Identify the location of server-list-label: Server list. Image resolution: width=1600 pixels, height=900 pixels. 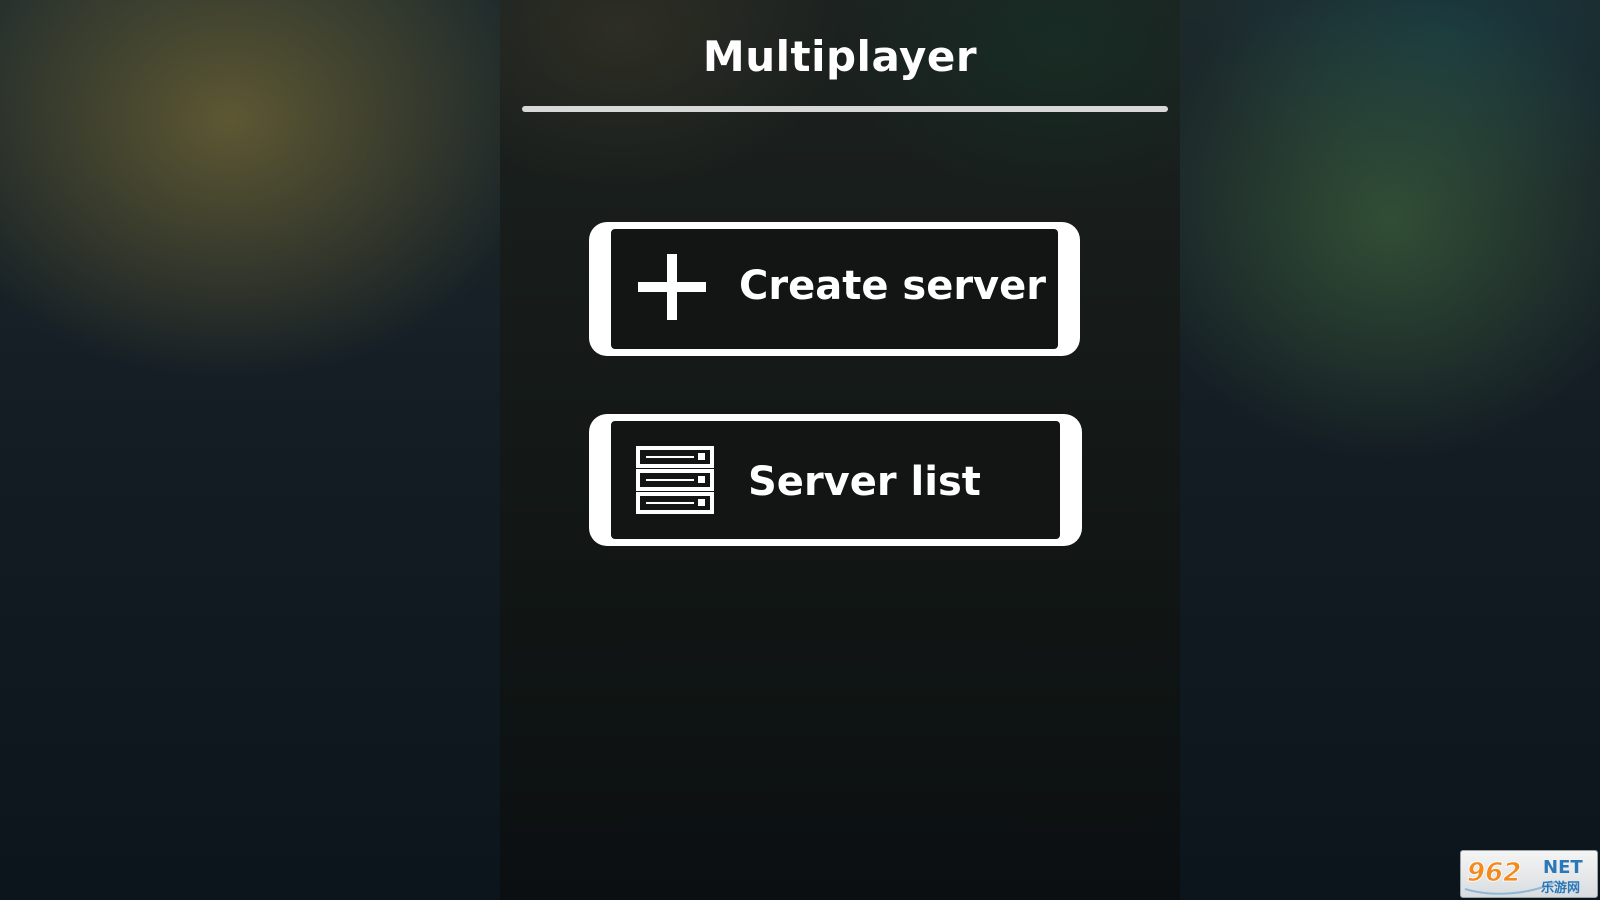
(864, 482).